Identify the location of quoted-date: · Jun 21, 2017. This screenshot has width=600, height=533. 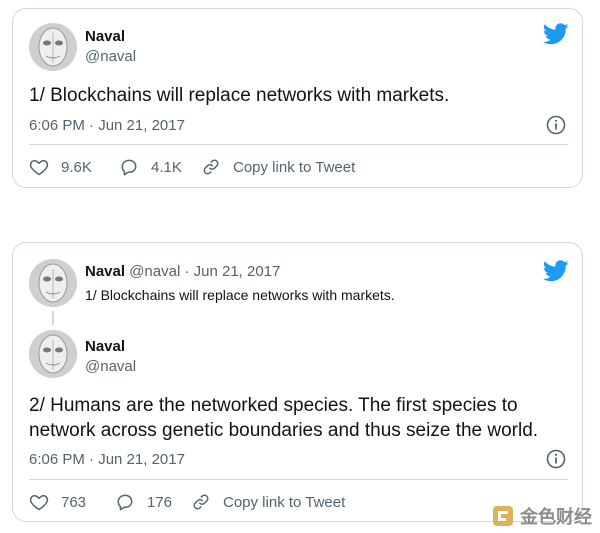
(232, 271).